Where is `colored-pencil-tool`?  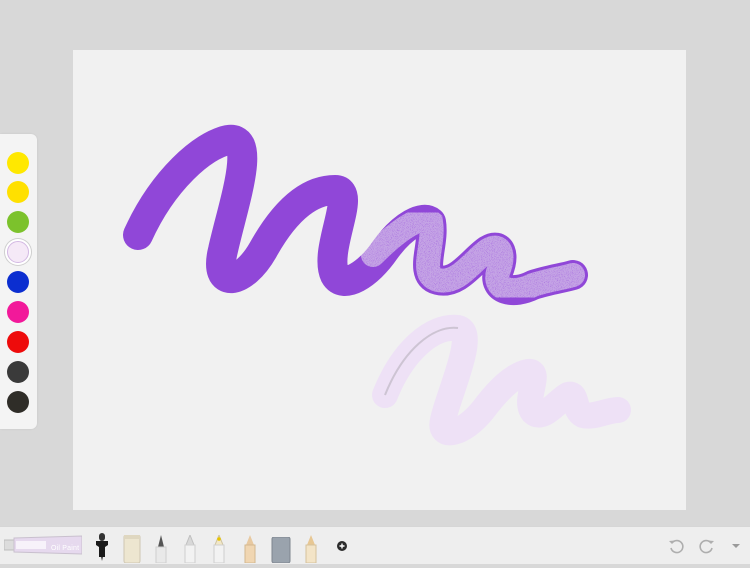
colored-pencil-tool is located at coordinates (311, 549).